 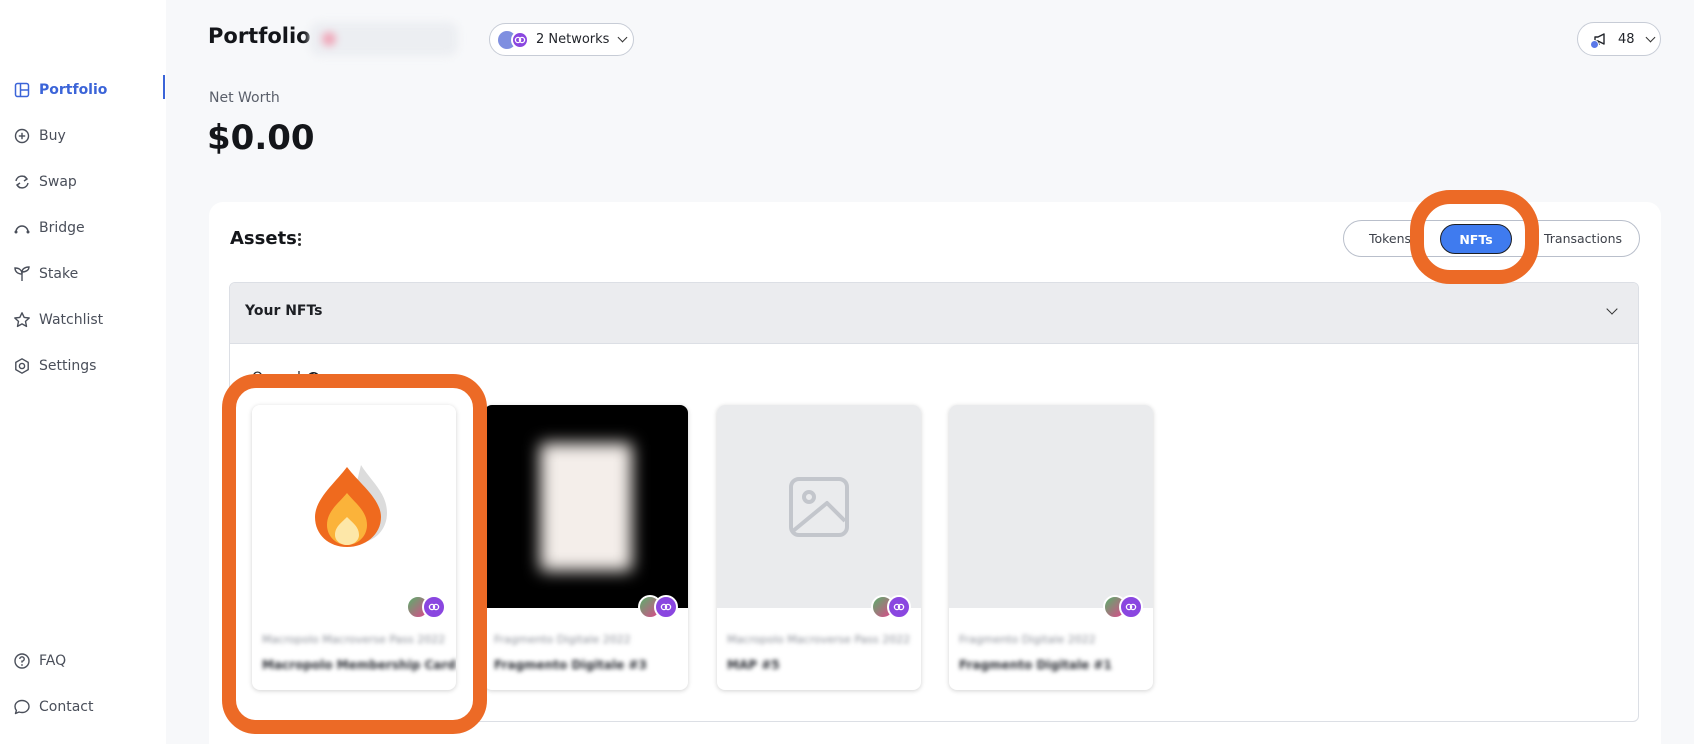 I want to click on notifications-count: 48, so click(x=1626, y=39).